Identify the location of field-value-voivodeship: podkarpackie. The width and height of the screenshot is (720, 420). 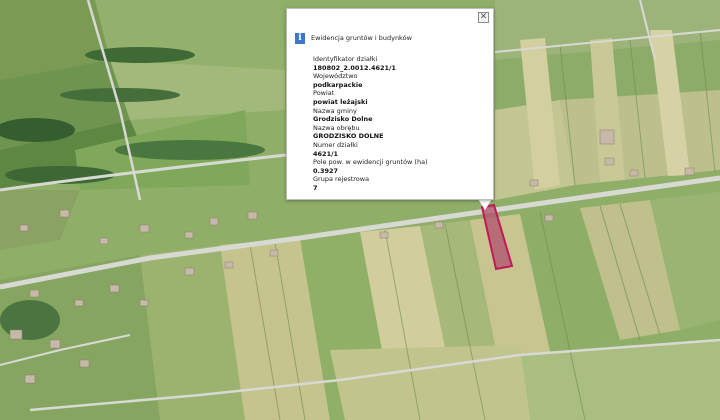
(338, 84).